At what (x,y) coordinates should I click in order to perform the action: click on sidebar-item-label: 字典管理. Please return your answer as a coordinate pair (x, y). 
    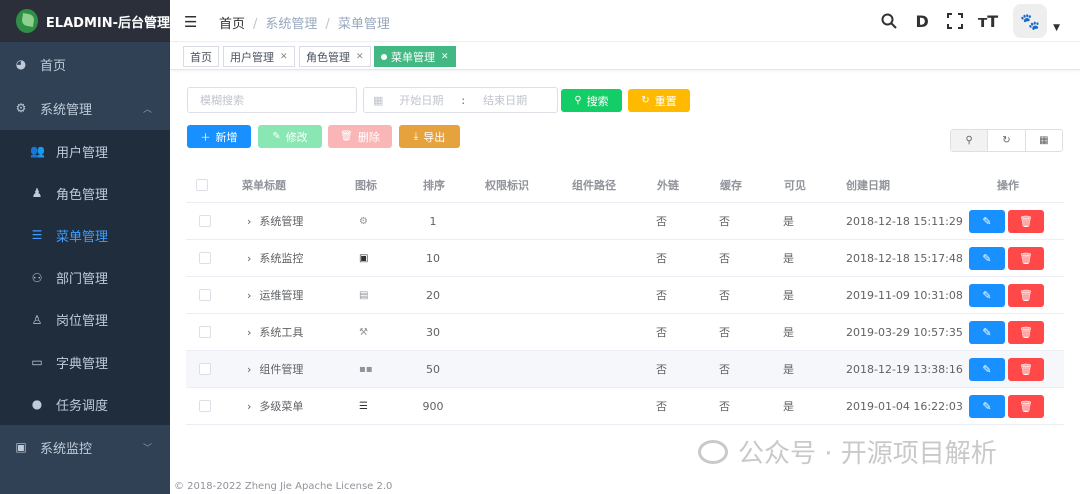
    Looking at the image, I should click on (82, 364).